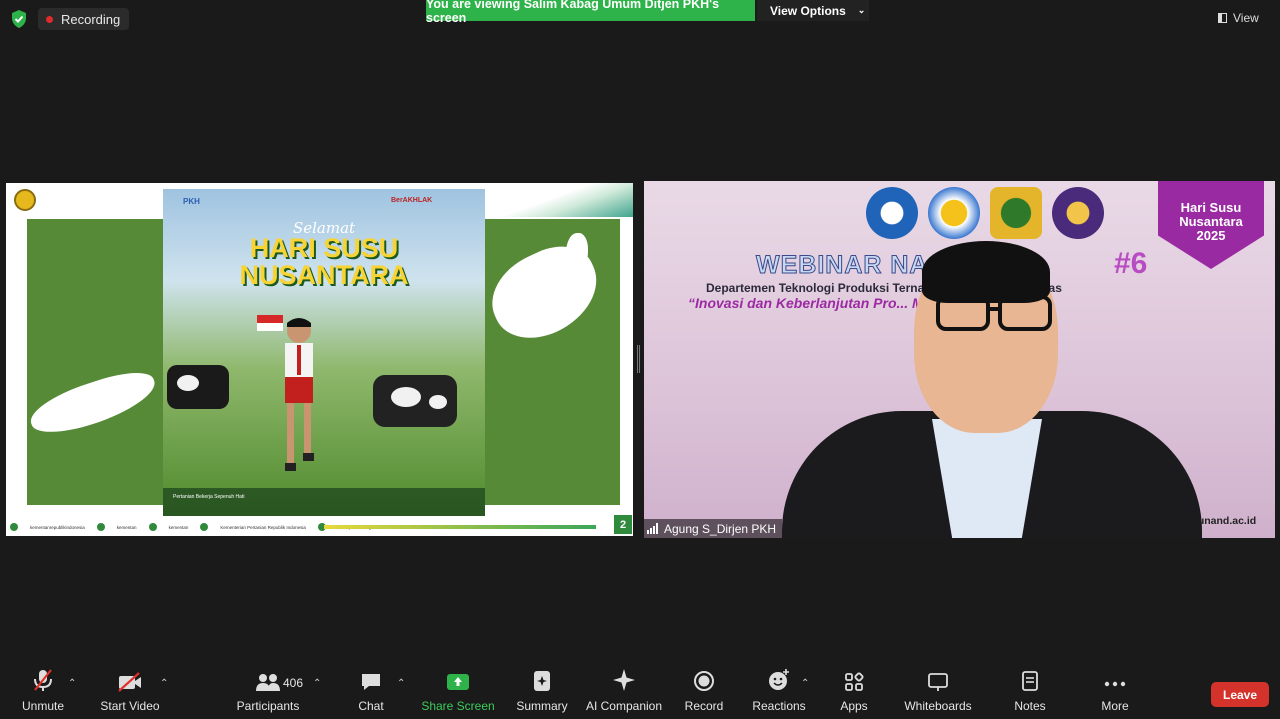 The width and height of the screenshot is (1280, 719). Describe the element at coordinates (72, 683) in the screenshot. I see `audio-options-caret: ⌃` at that location.